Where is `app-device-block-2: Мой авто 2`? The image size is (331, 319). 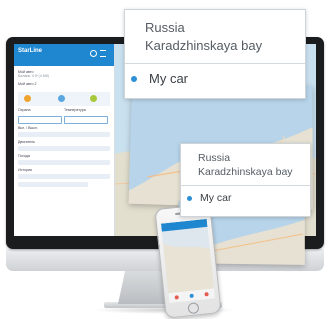 app-device-block-2: Мой авто 2 is located at coordinates (64, 84).